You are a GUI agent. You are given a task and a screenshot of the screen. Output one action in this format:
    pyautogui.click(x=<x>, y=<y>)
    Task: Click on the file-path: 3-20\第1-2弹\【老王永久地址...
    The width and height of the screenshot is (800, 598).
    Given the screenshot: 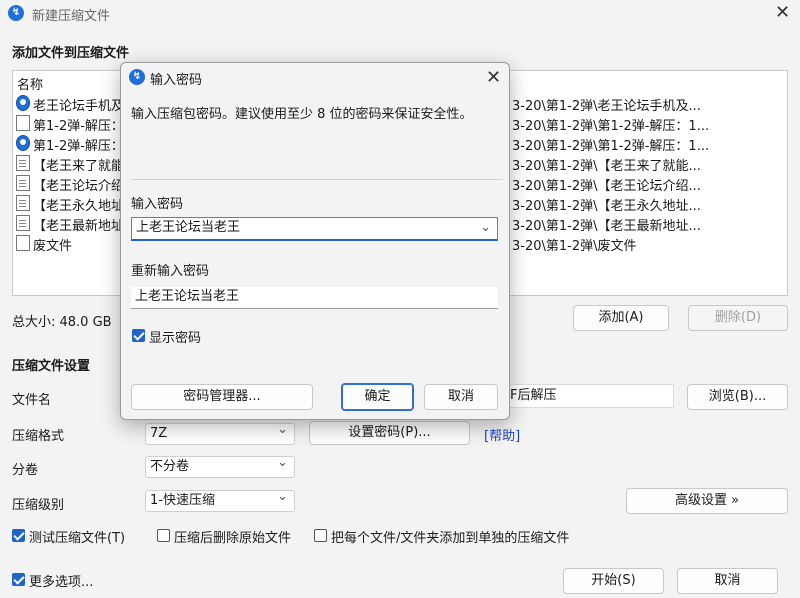 What is the action you would take?
    pyautogui.click(x=606, y=206)
    